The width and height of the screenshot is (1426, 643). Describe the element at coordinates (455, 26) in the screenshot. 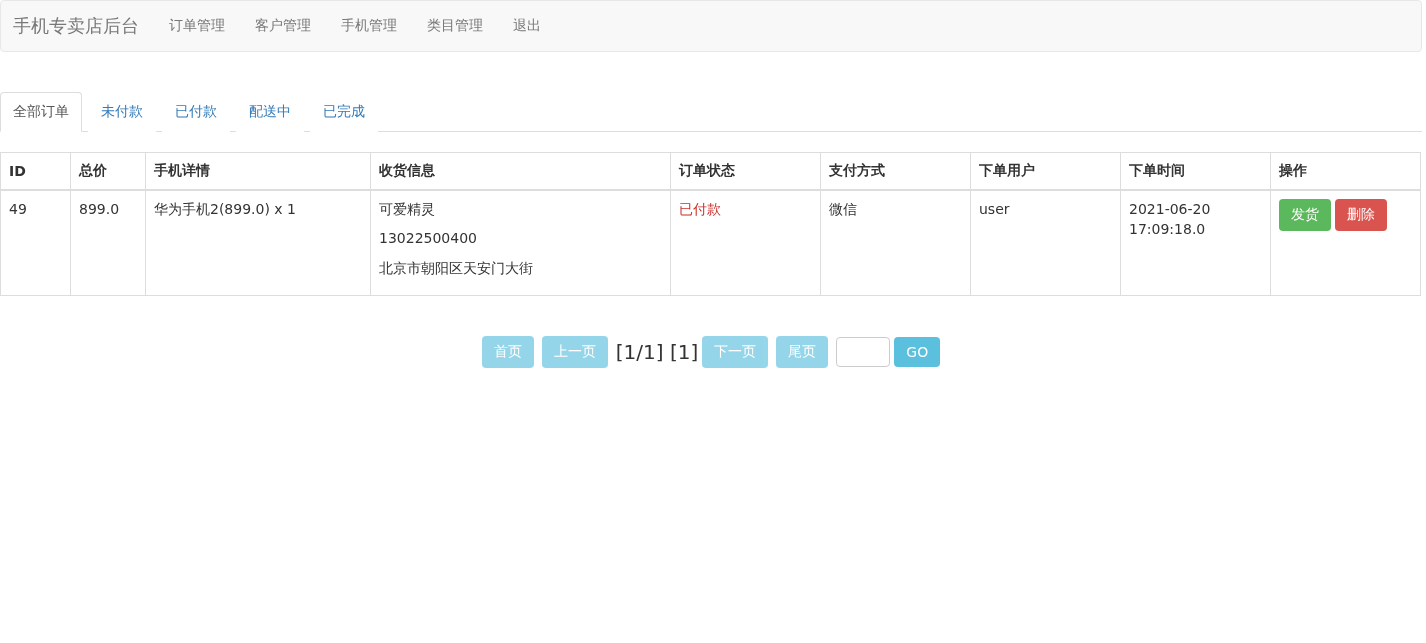

I see `nav-link: 类目管理` at that location.